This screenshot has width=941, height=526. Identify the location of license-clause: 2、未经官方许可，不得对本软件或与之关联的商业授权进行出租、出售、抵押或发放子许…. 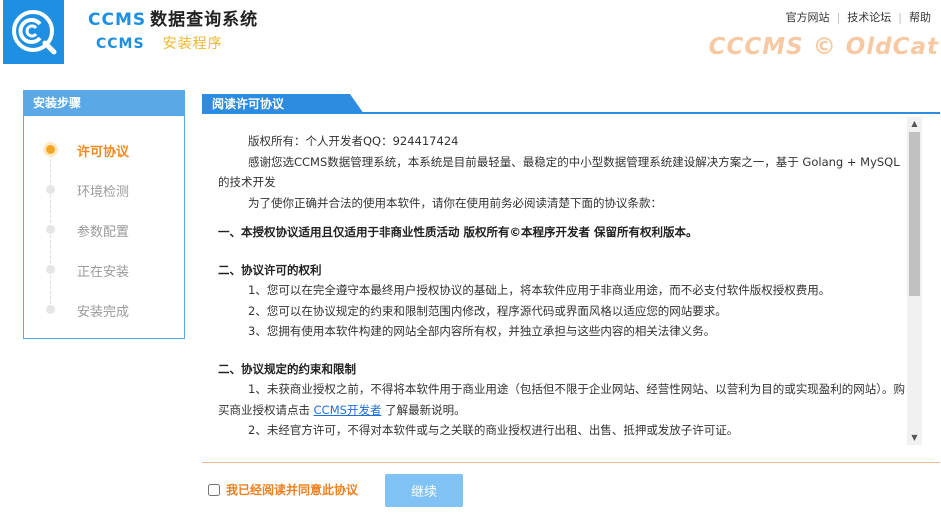
(493, 430).